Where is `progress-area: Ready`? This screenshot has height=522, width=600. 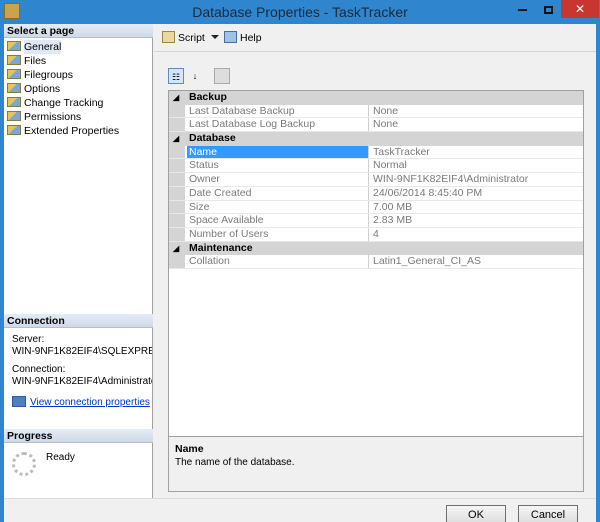 progress-area: Ready is located at coordinates (82, 467).